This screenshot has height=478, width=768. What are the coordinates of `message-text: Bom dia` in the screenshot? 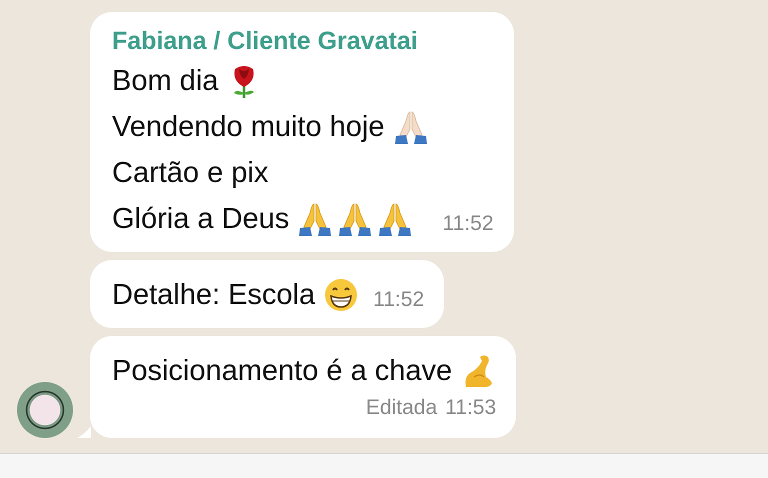 It's located at (165, 81).